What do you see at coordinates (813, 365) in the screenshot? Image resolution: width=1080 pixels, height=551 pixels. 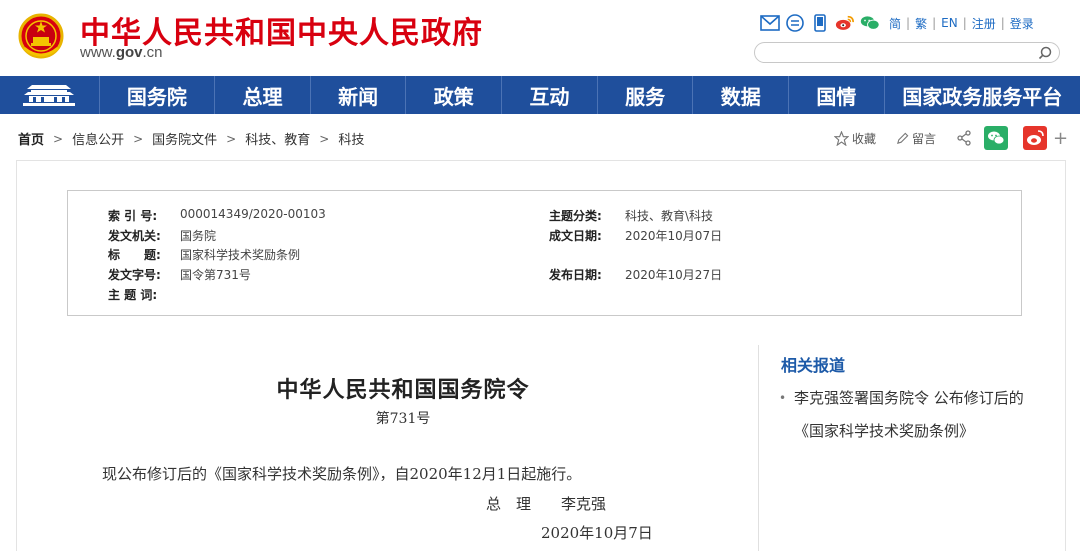 I see `related-reports-heading: 相关报道` at bounding box center [813, 365].